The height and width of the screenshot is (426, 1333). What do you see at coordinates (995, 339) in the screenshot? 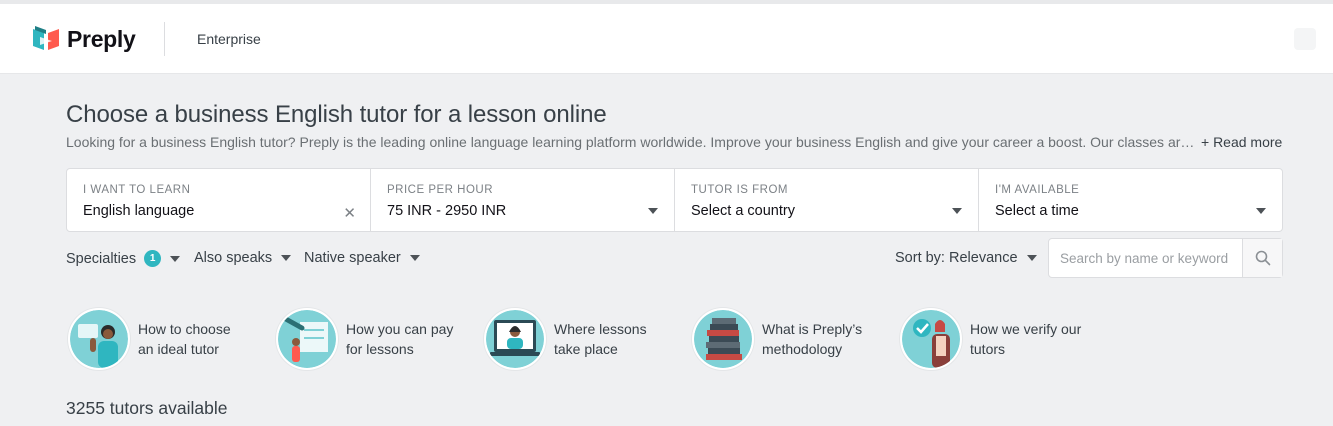
I see `guide-verification: How we verify our tutors` at bounding box center [995, 339].